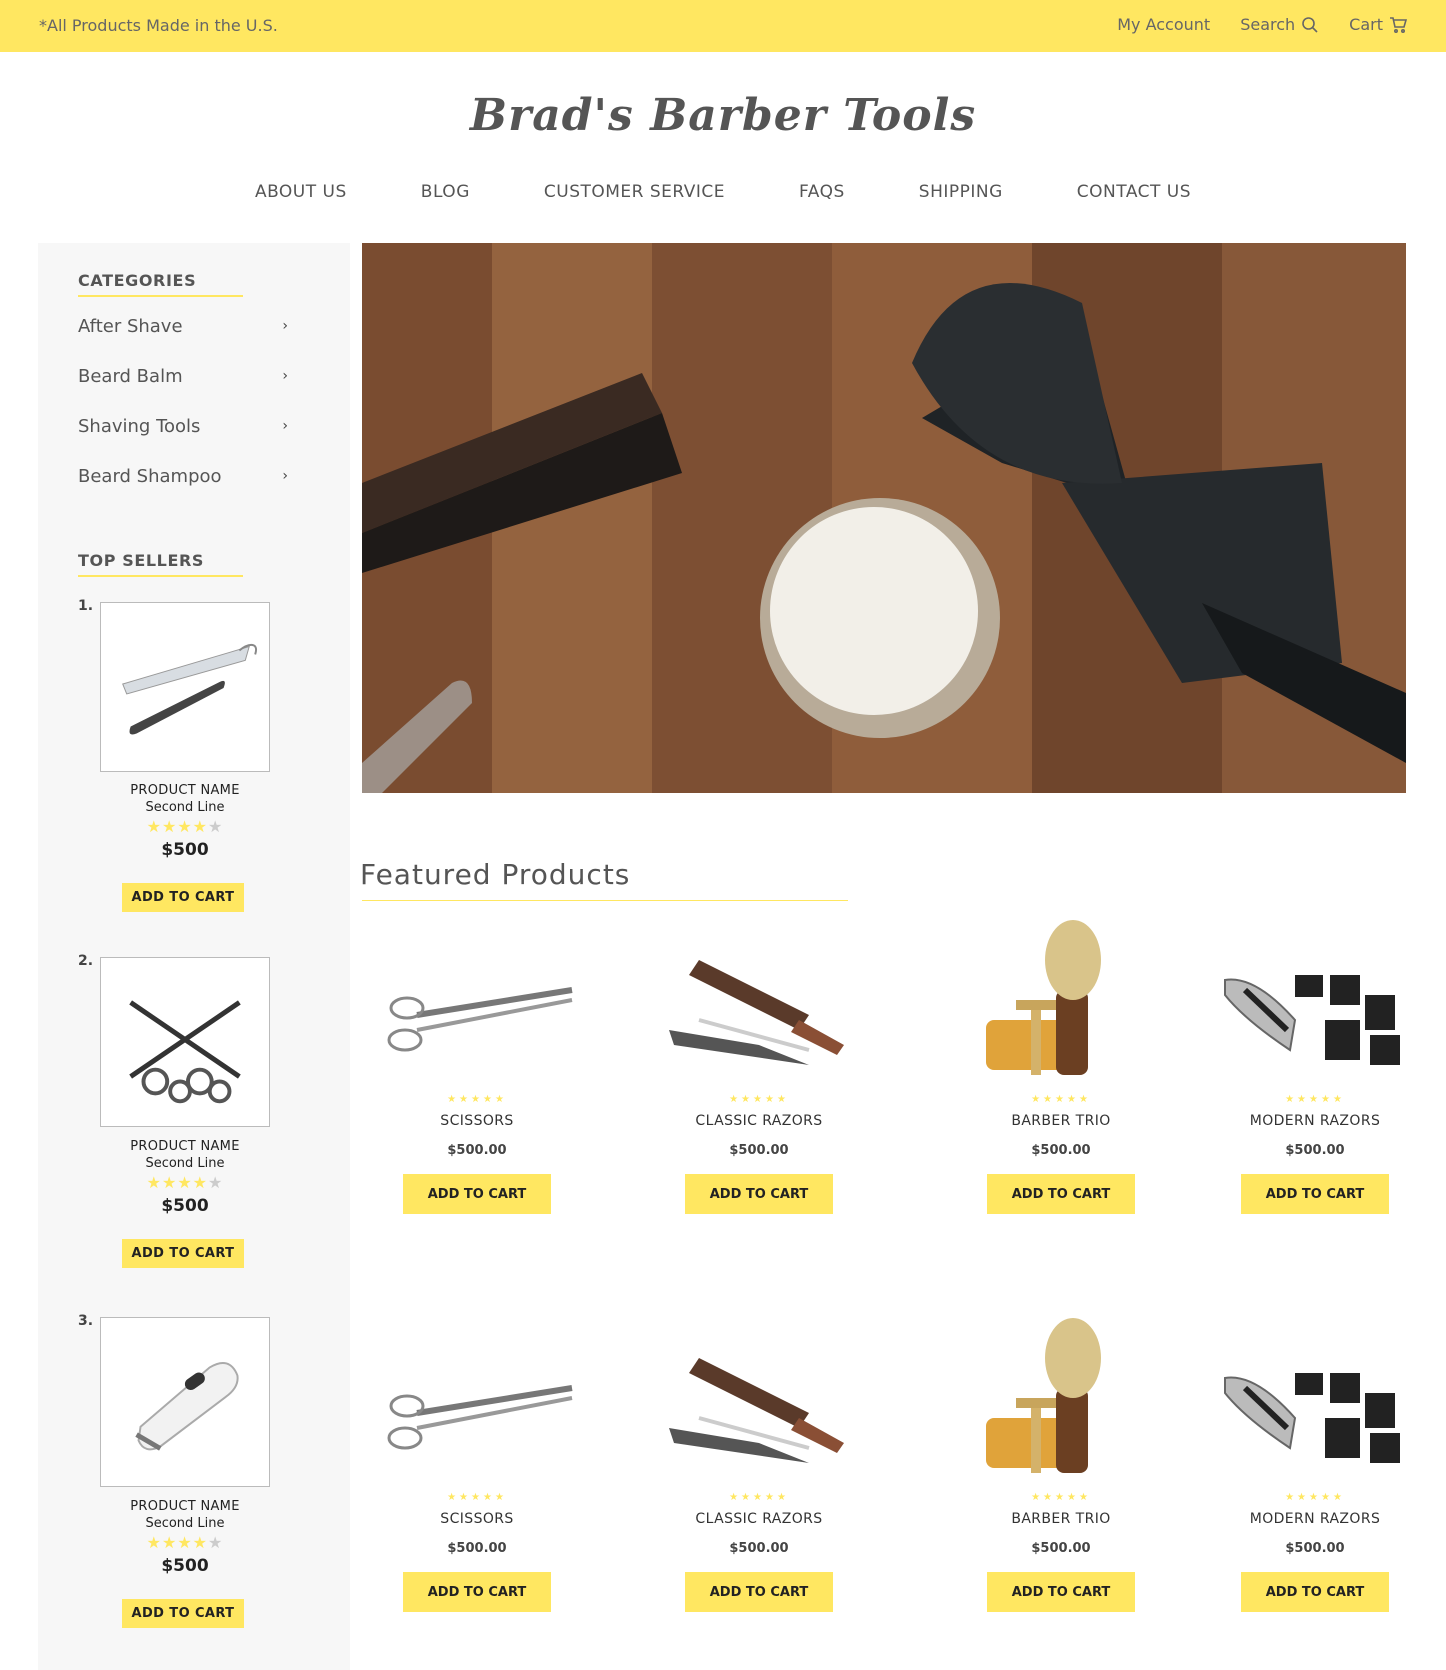 The width and height of the screenshot is (1446, 1670). What do you see at coordinates (605, 900) in the screenshot?
I see `featured-underline` at bounding box center [605, 900].